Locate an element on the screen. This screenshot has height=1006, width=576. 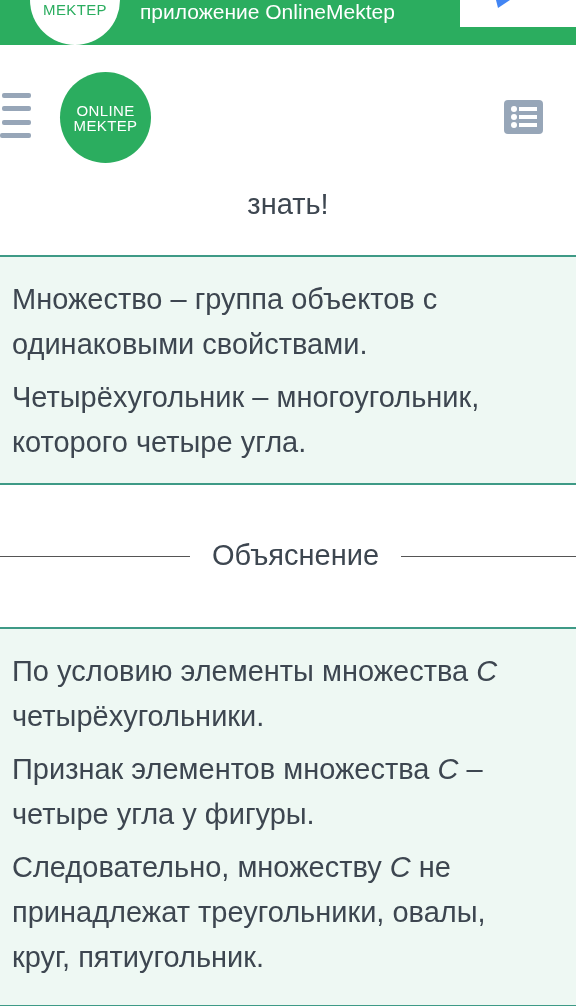
menu-icon is located at coordinates (15, 115).